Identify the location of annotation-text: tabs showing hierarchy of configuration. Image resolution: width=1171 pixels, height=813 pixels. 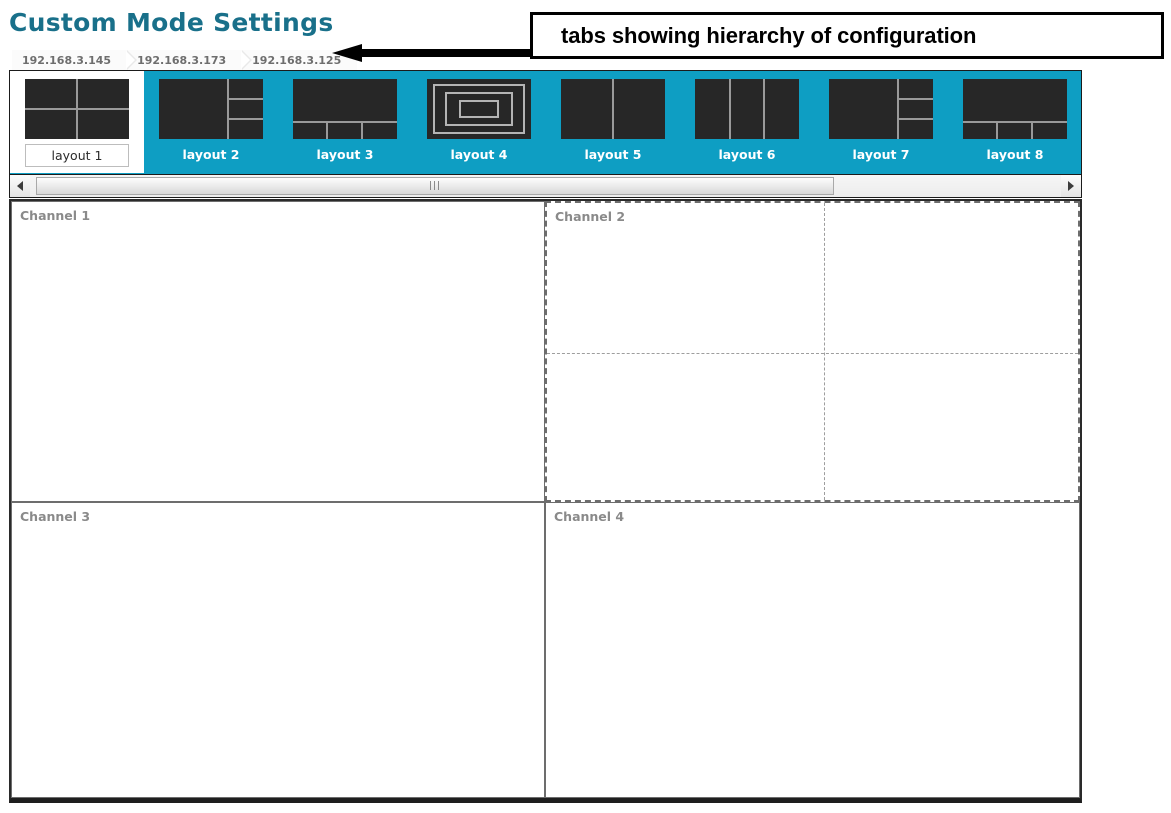
(769, 35).